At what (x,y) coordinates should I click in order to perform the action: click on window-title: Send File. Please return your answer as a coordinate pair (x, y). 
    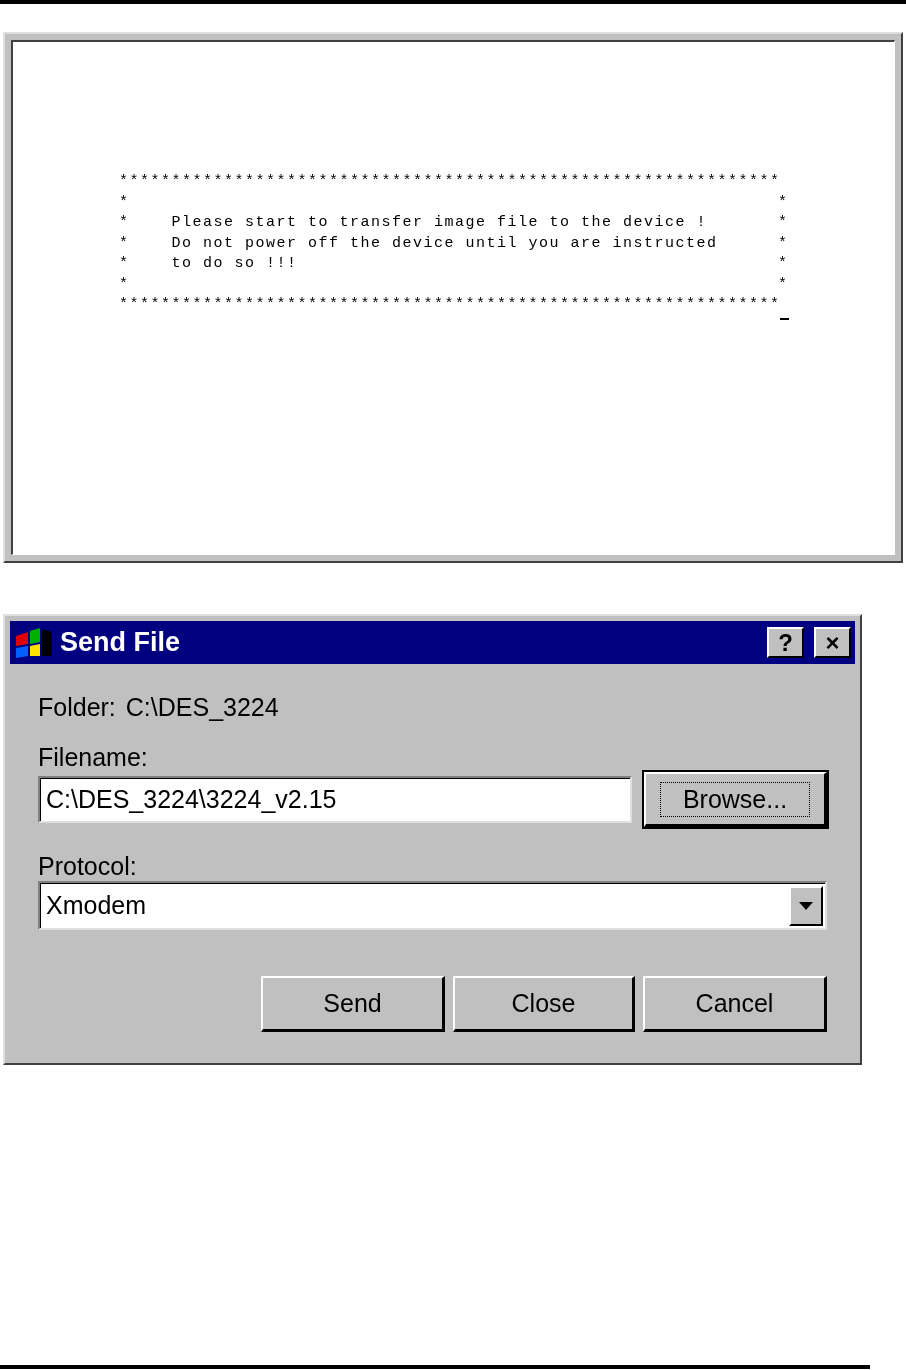
    Looking at the image, I should click on (121, 642).